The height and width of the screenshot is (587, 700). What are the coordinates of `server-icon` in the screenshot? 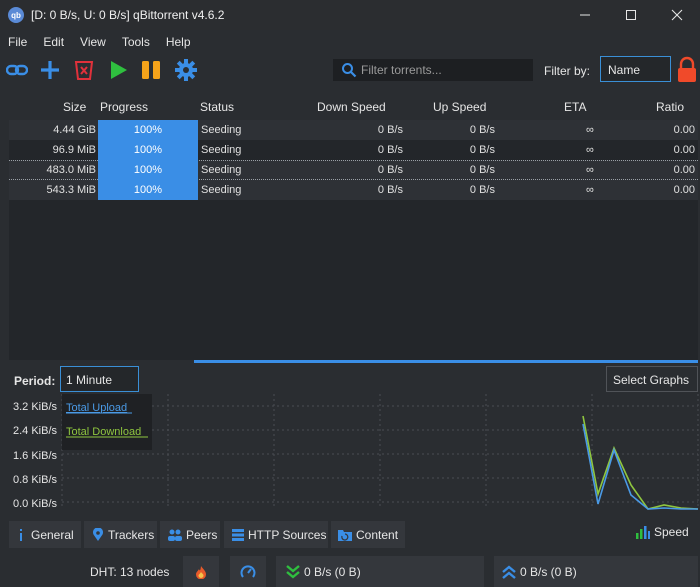 It's located at (238, 535).